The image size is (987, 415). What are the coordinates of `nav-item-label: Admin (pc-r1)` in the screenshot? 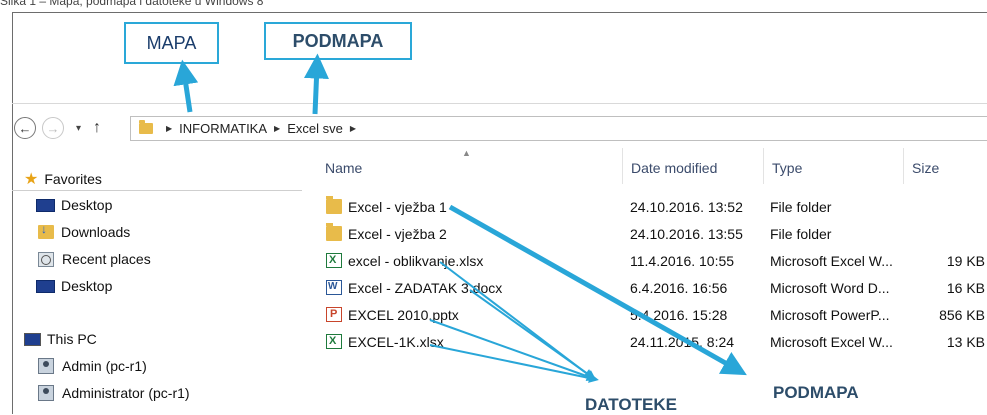 It's located at (104, 366).